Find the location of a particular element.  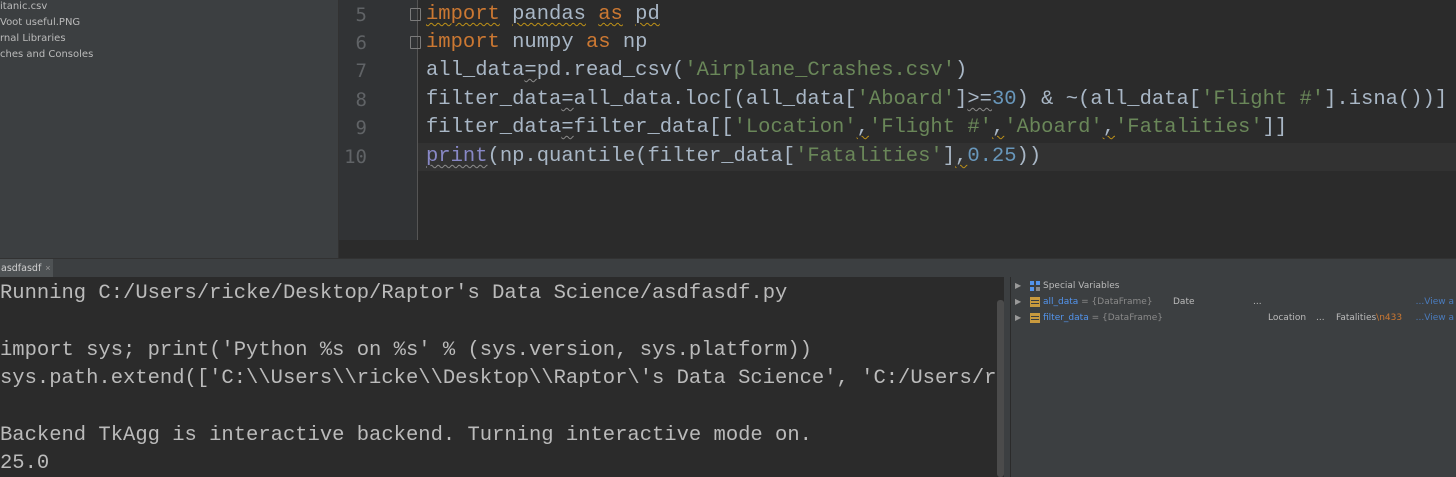

code-token: )) is located at coordinates (1029, 156).